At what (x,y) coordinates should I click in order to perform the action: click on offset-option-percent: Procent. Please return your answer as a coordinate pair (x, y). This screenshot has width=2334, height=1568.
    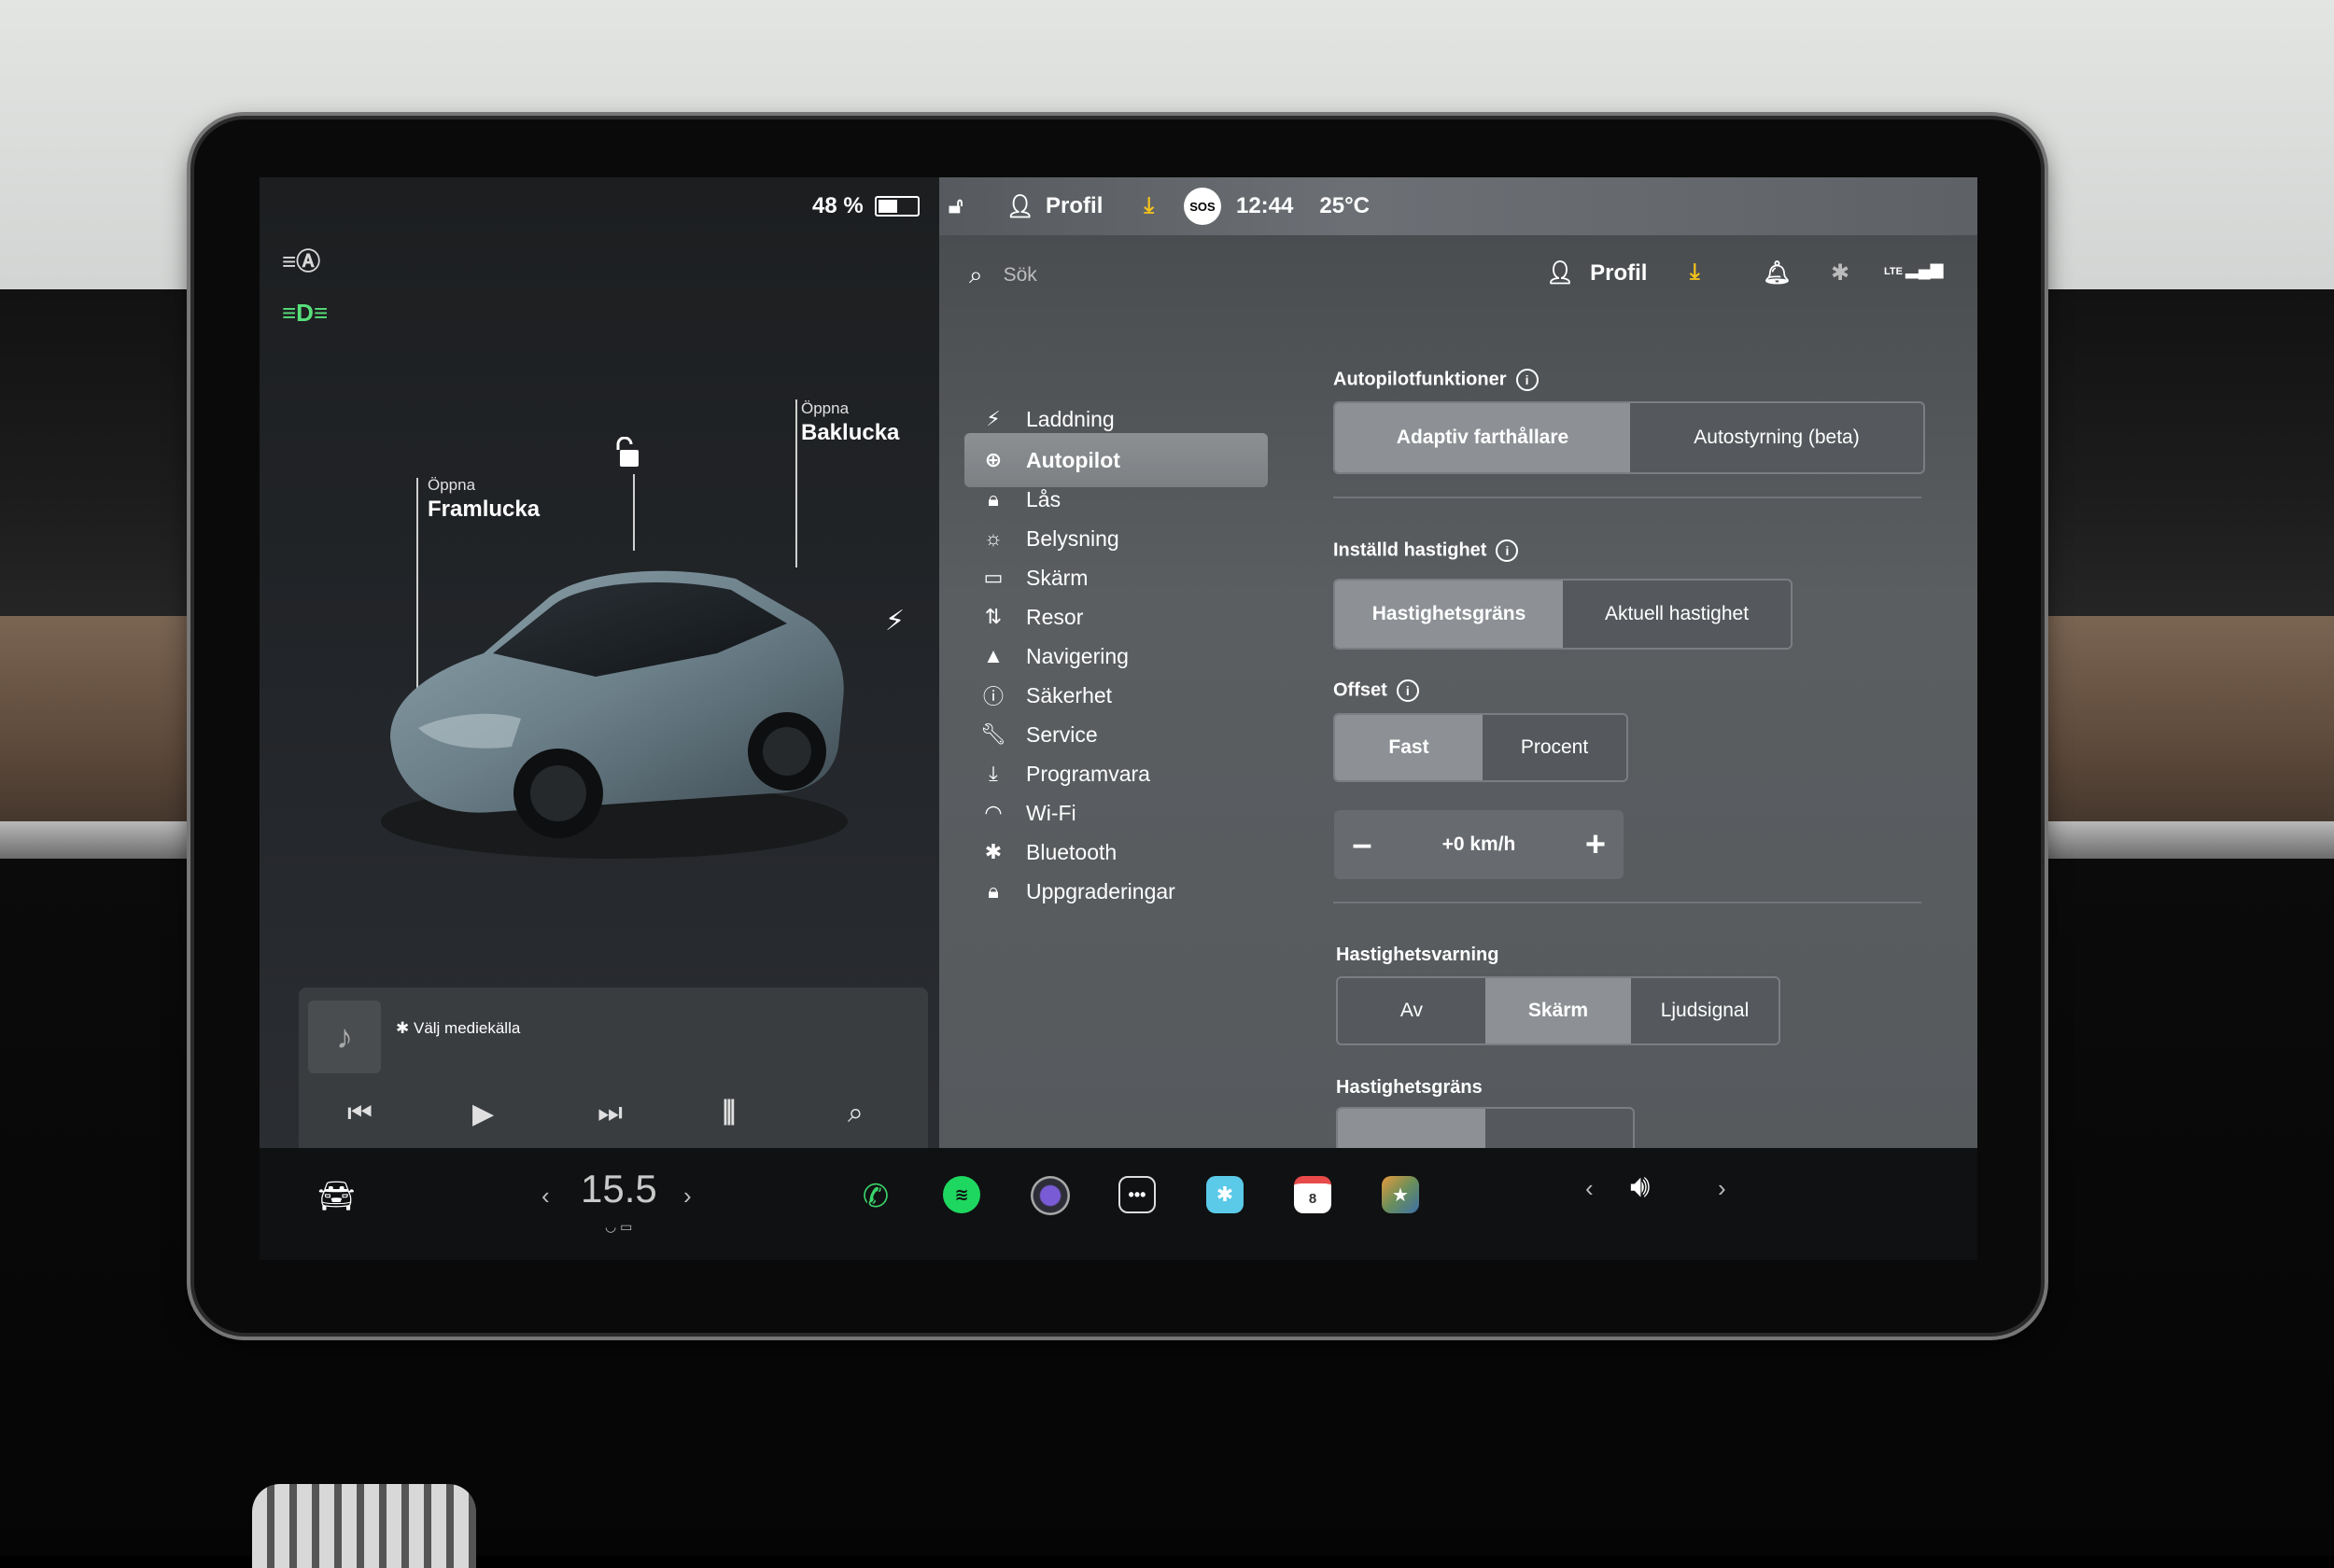
    Looking at the image, I should click on (1554, 747).